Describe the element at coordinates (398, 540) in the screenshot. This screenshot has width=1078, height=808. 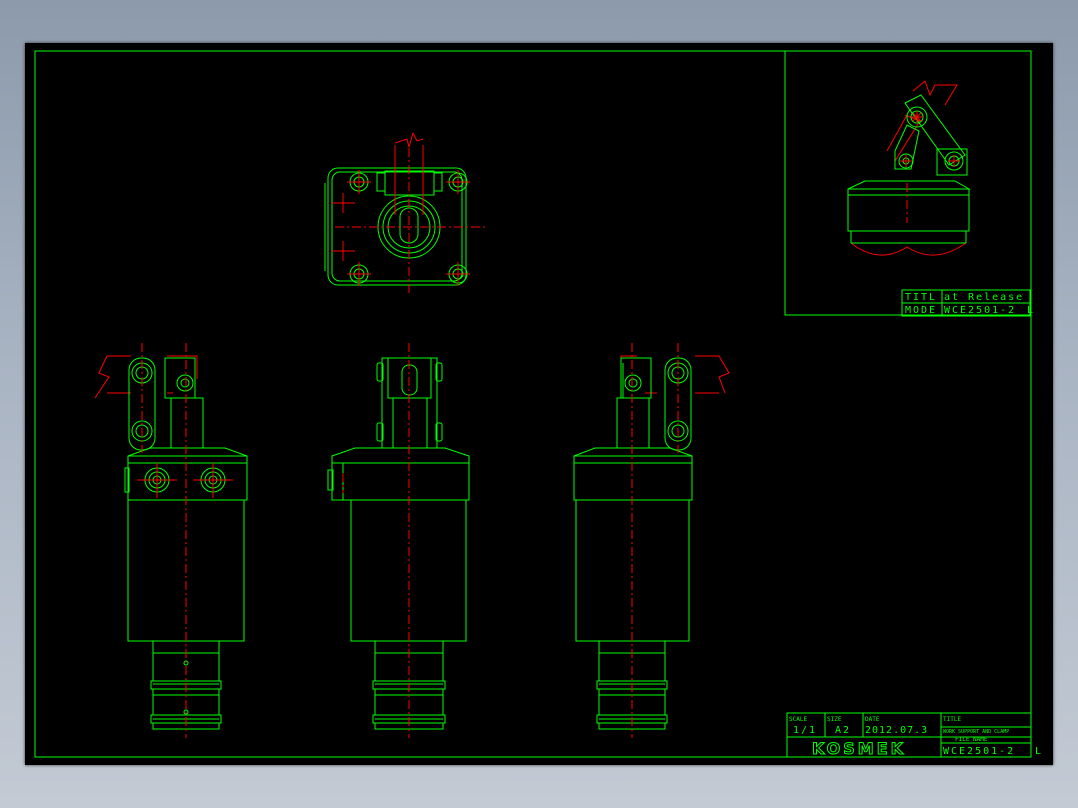
I see `front-view-center` at that location.